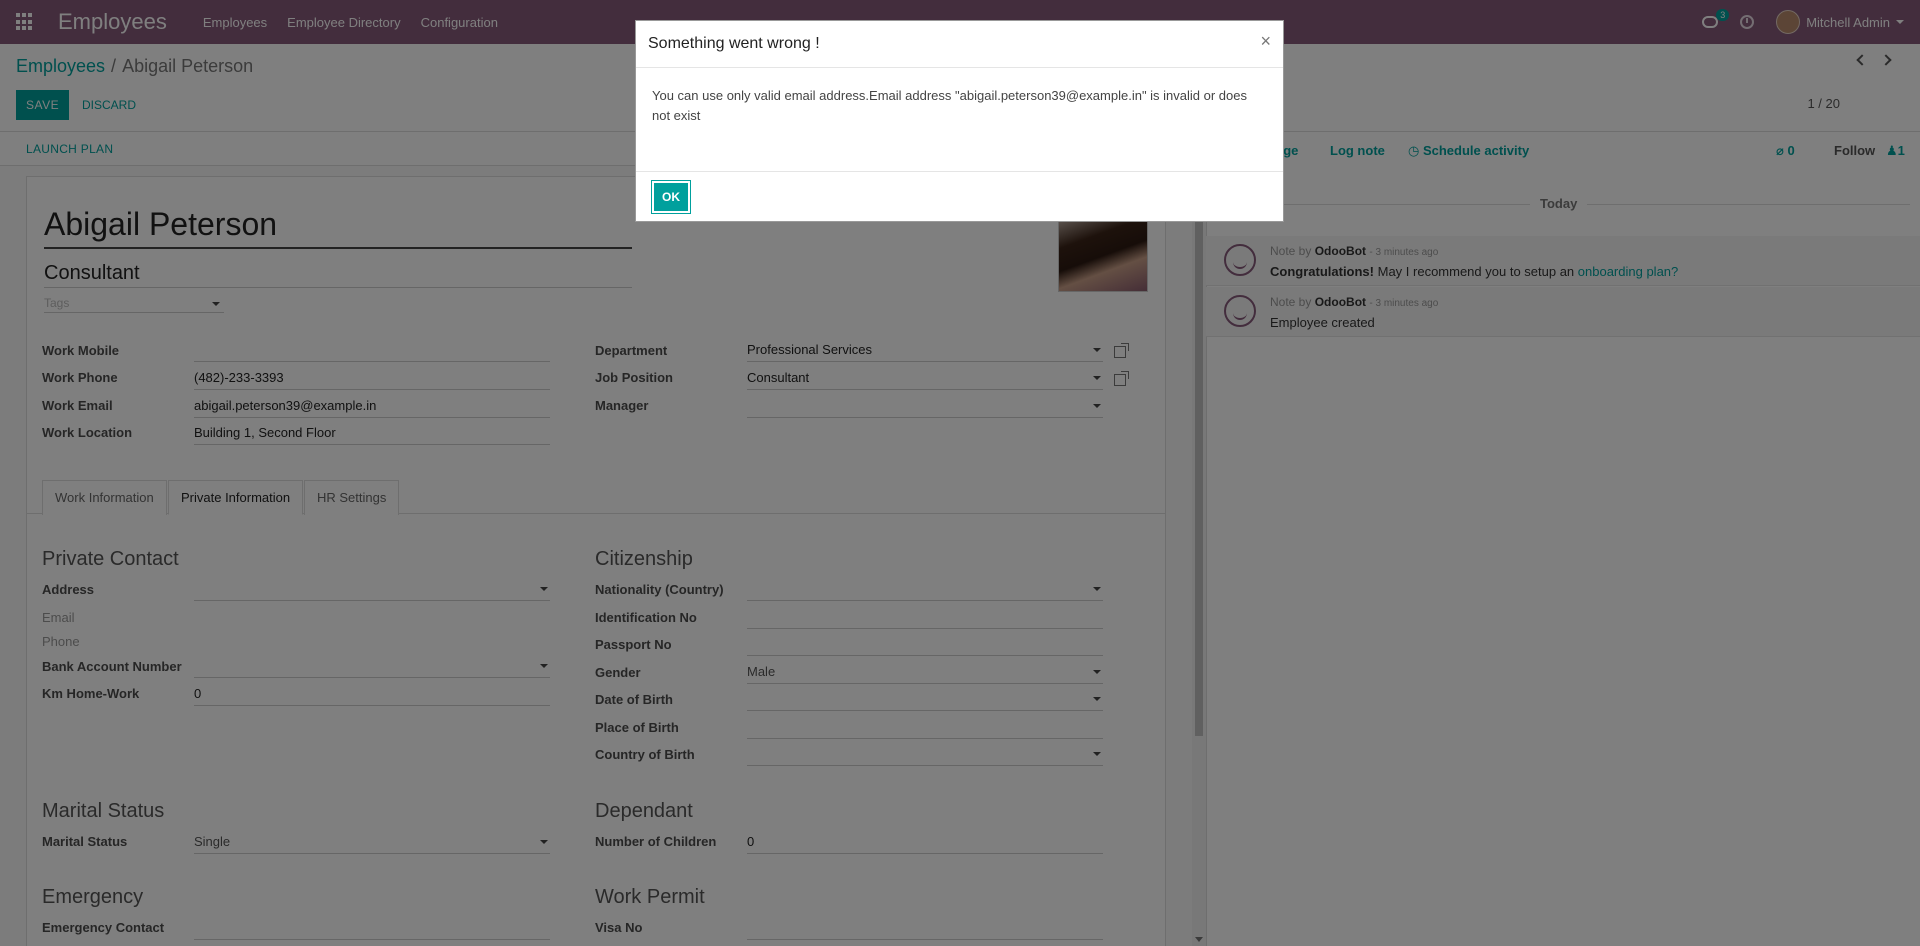  I want to click on close-icon: ×, so click(1265, 41).